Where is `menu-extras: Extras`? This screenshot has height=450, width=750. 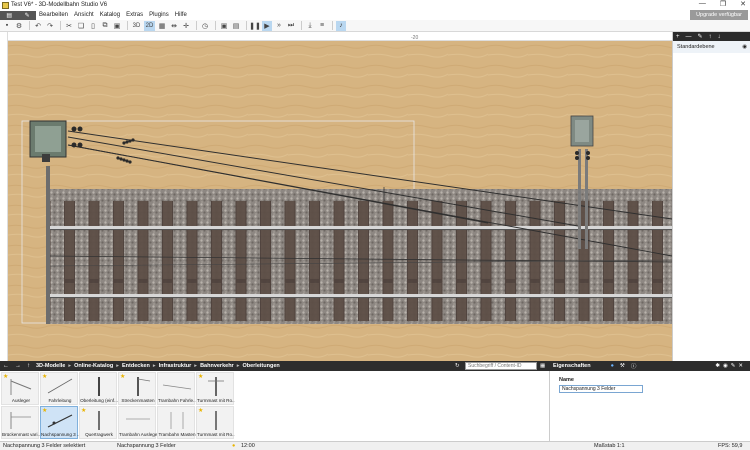 menu-extras: Extras is located at coordinates (134, 15).